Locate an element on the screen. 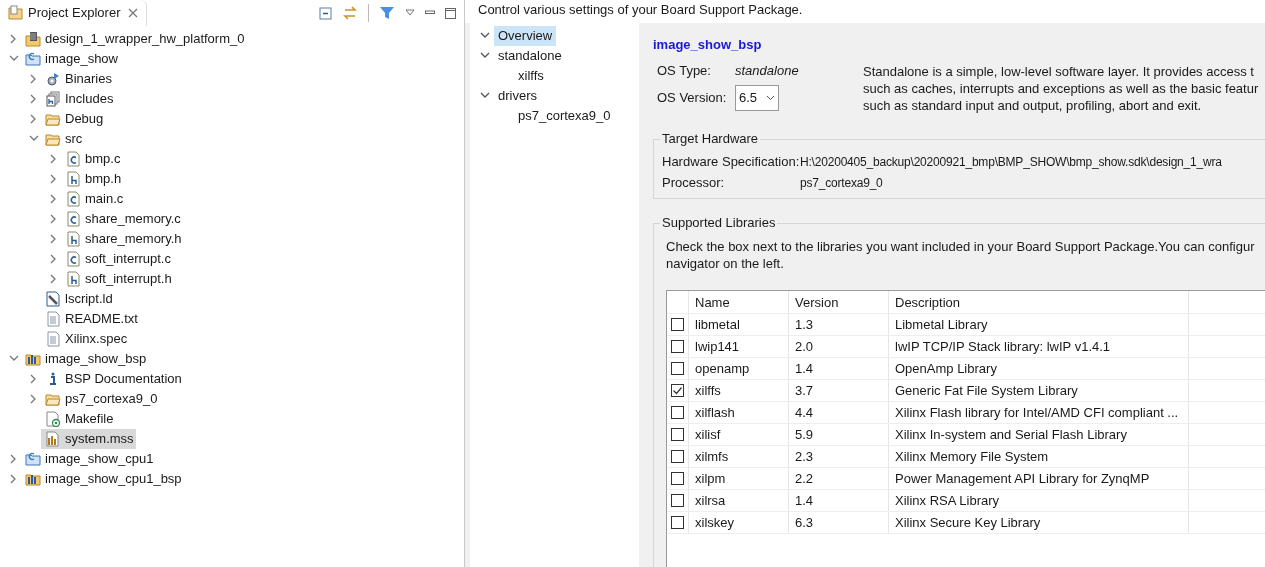  nav-item: Overview is located at coordinates (525, 36).